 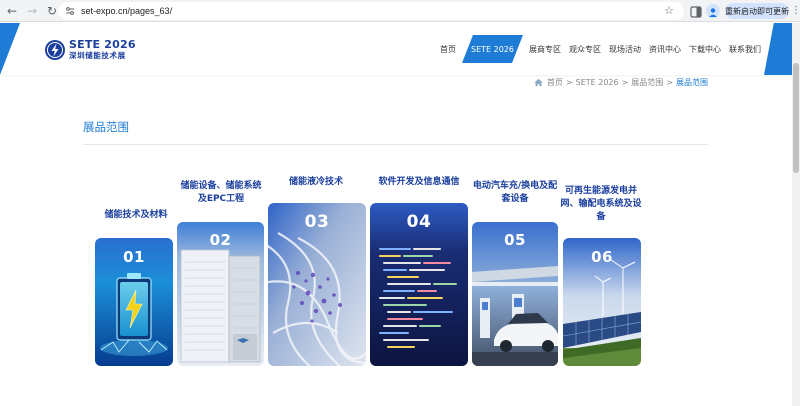 I want to click on product-card-04: 04, so click(x=419, y=284).